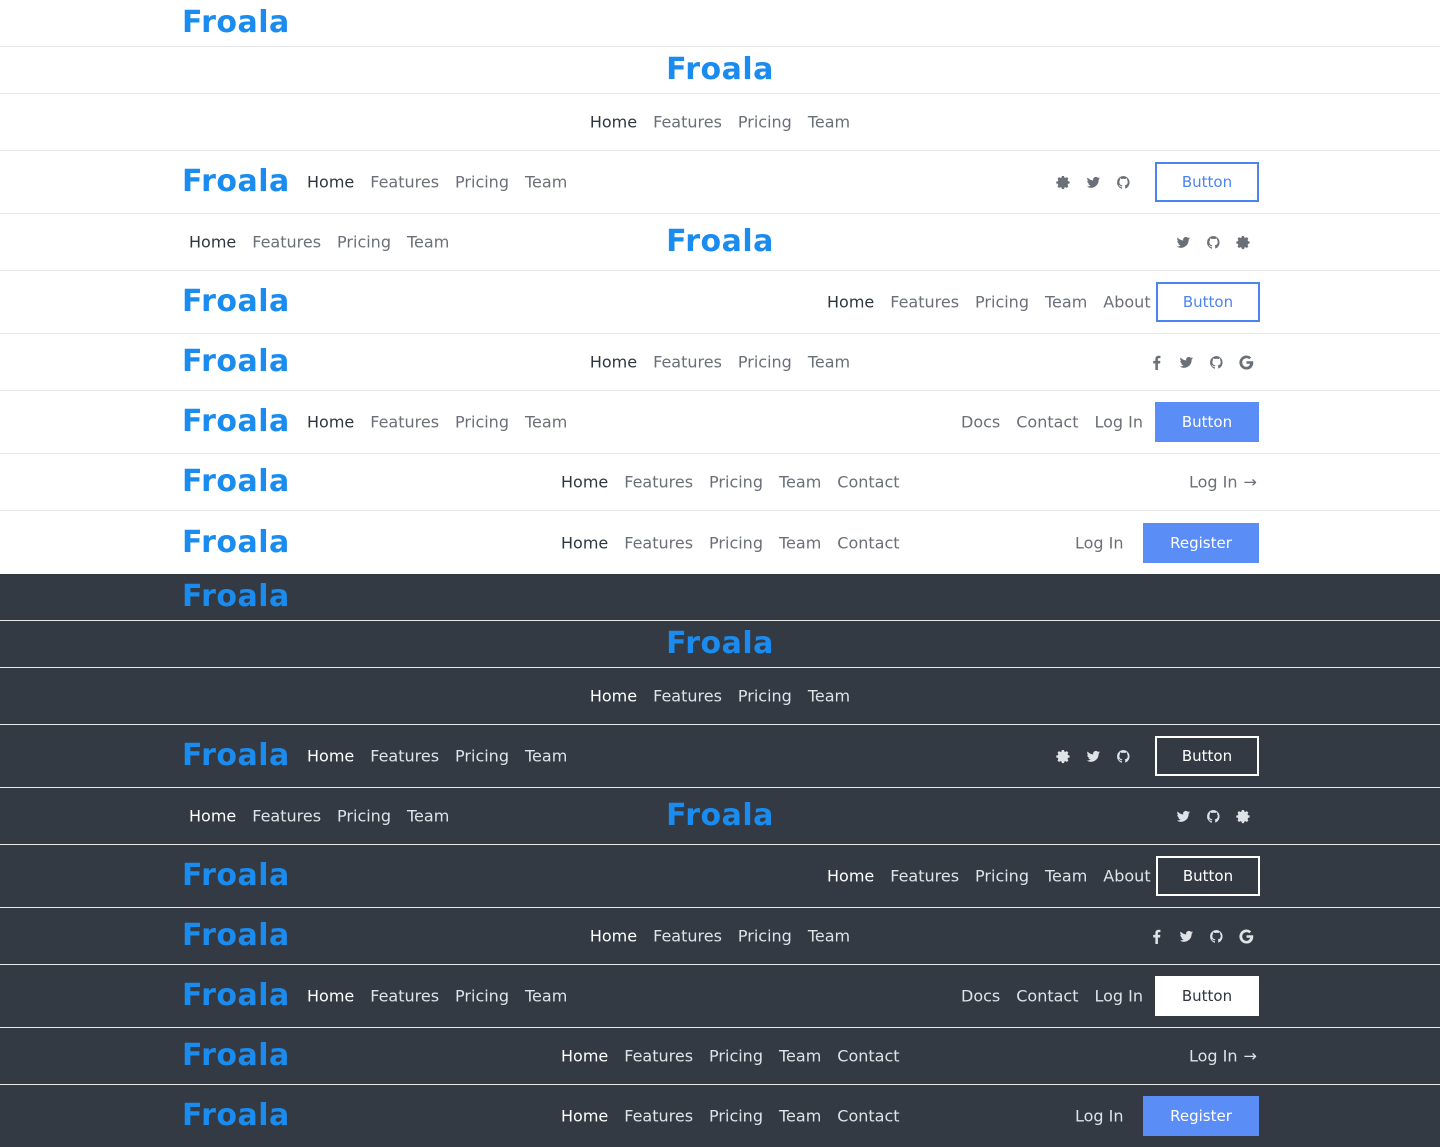  What do you see at coordinates (1156, 936) in the screenshot?
I see `facebook-icon` at bounding box center [1156, 936].